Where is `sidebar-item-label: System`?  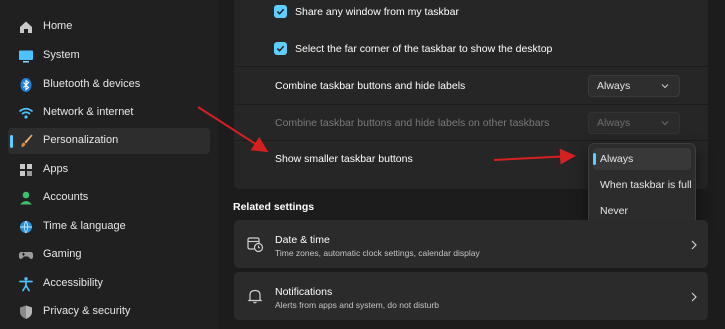 sidebar-item-label: System is located at coordinates (61, 55).